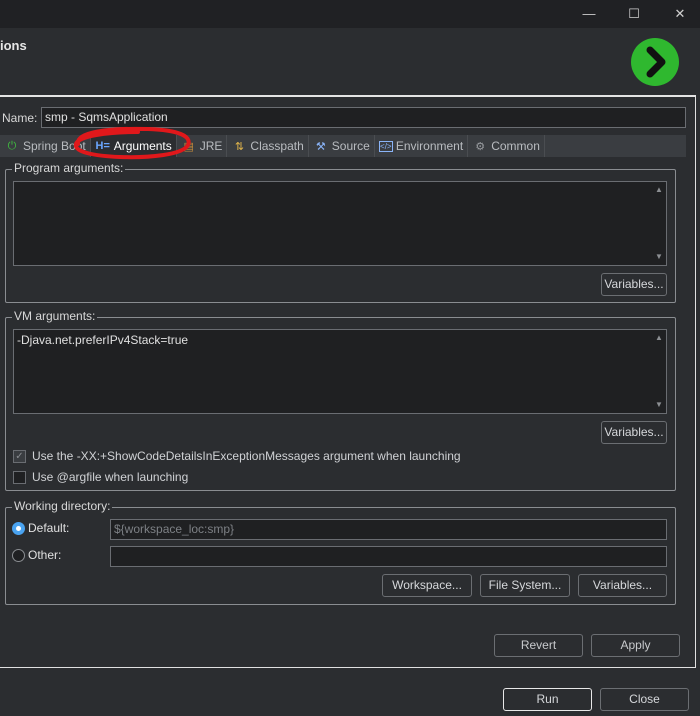  I want to click on vm-arguments-value: -Djava.net.preferIPv4Stack=true, so click(103, 340).